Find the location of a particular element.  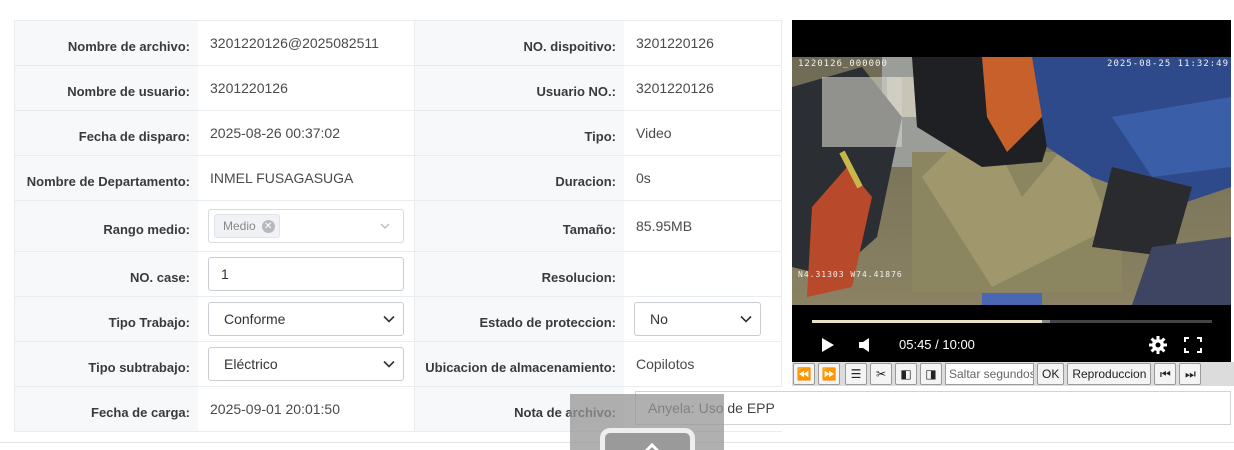

scroll-to-top-button is located at coordinates (647, 422).